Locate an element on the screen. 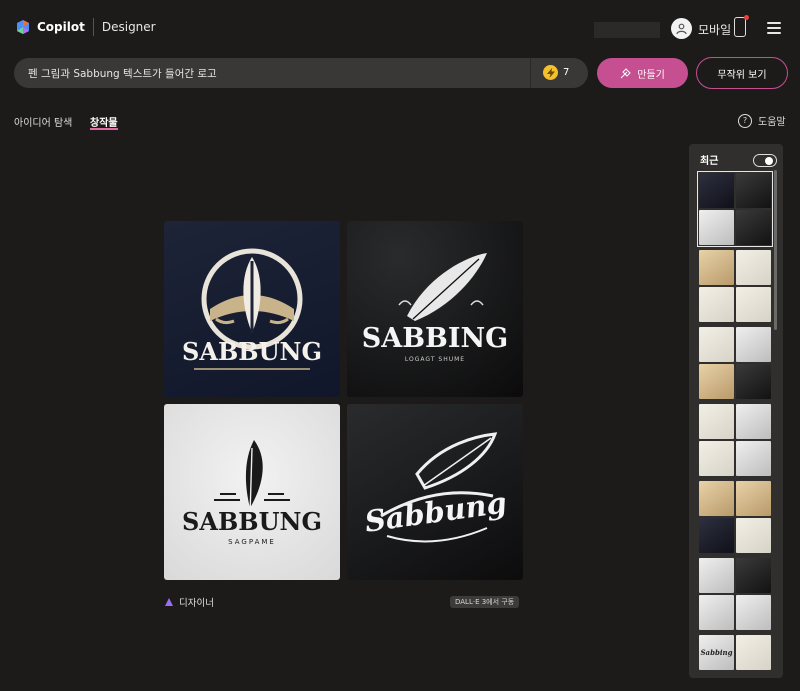  designer-icon is located at coordinates (169, 602).